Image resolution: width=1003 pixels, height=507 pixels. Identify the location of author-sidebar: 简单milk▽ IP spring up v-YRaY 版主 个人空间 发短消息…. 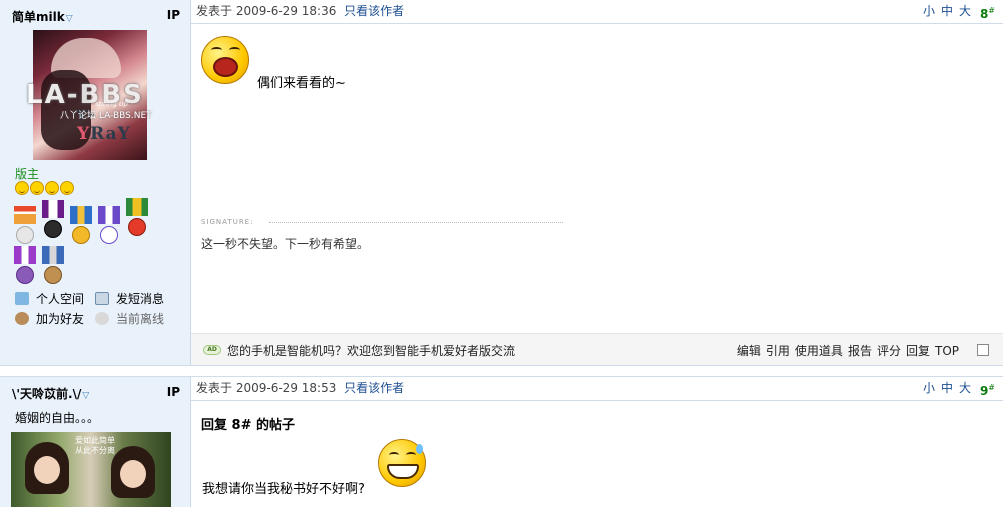
(95, 182).